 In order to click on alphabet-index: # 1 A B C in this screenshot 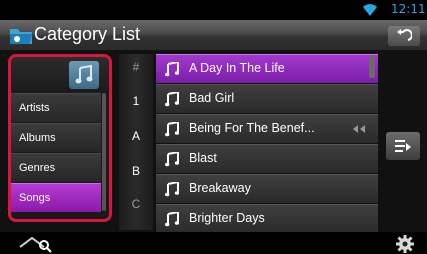, I will do `click(136, 142)`.